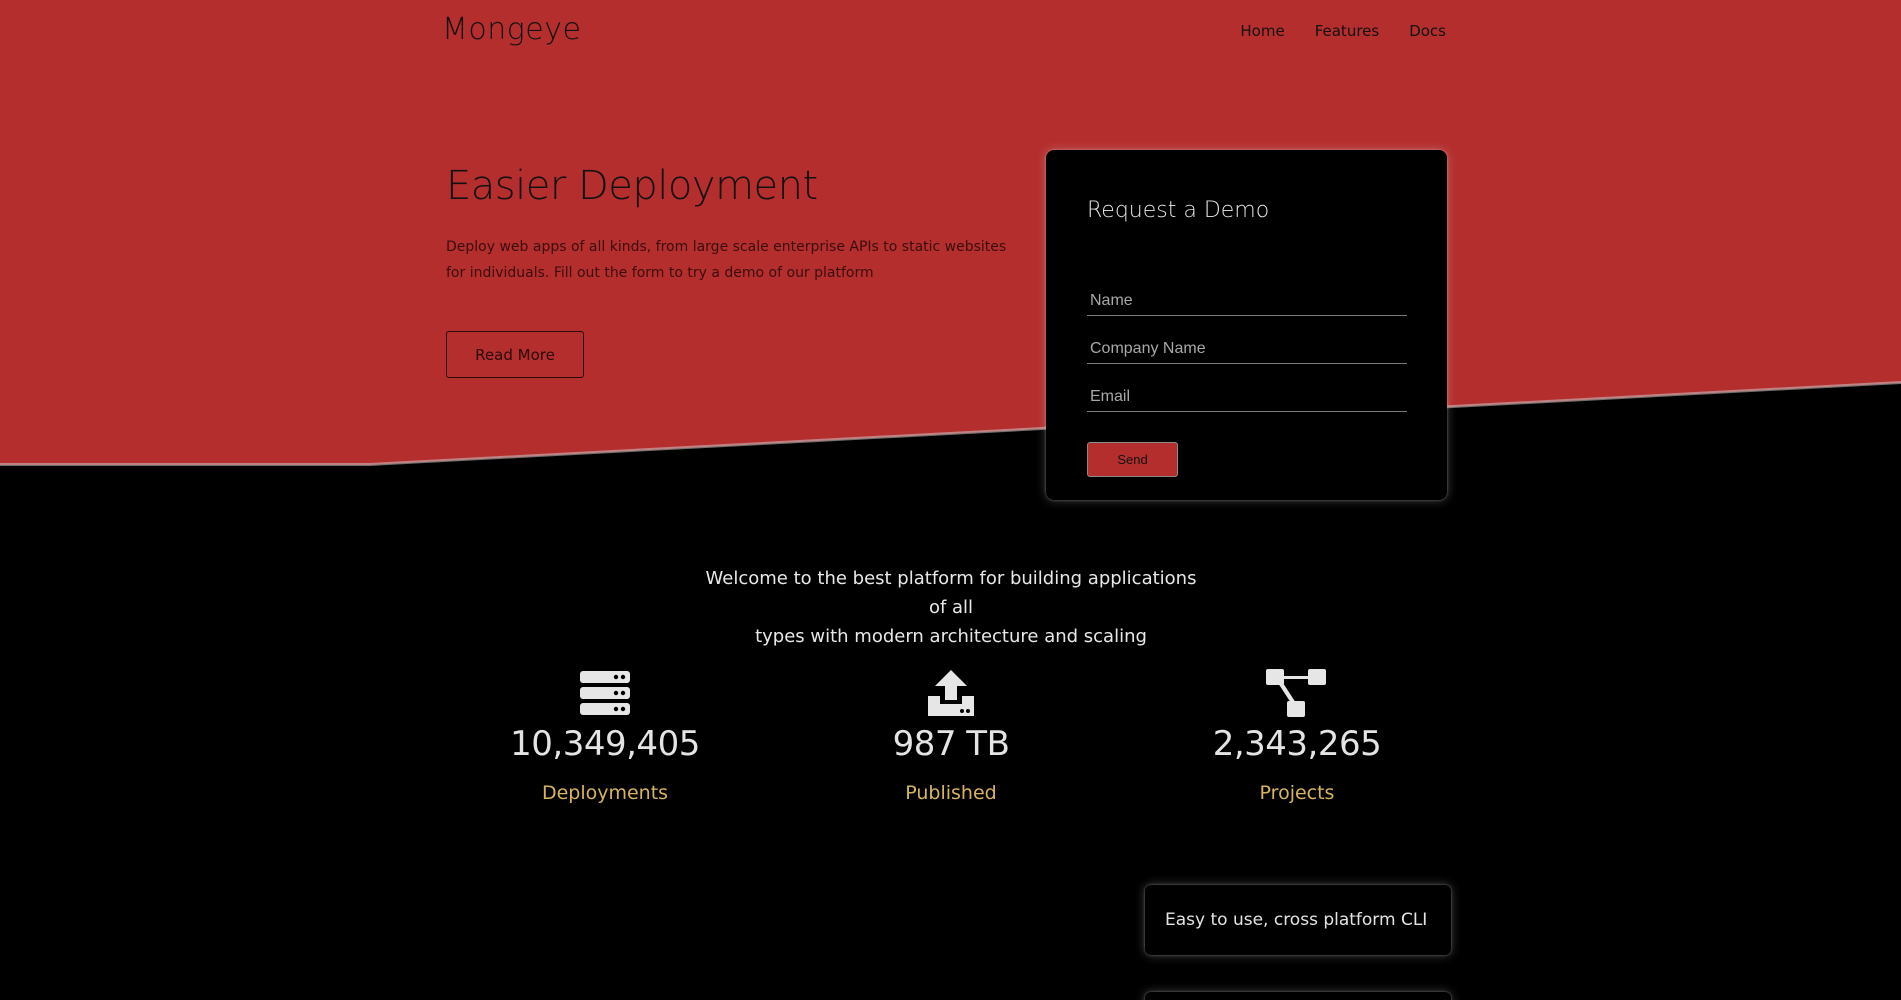 This screenshot has width=1901, height=1000. What do you see at coordinates (1247, 397) in the screenshot?
I see `email-field` at bounding box center [1247, 397].